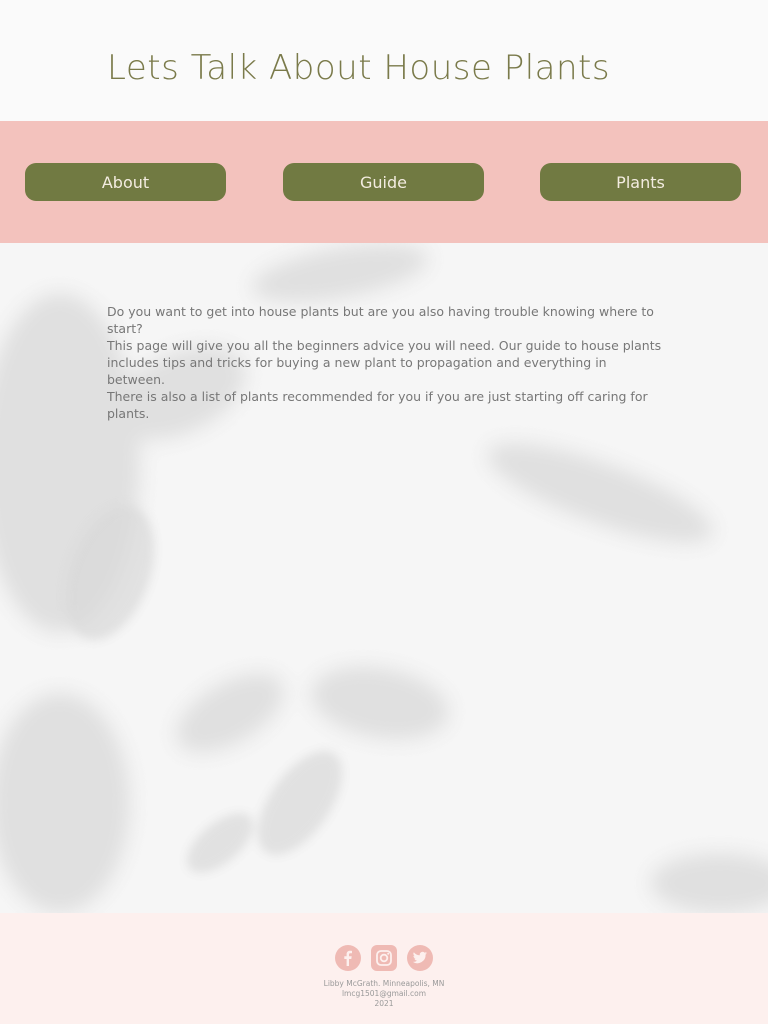  I want to click on nav-plants-button: Plants, so click(640, 182).